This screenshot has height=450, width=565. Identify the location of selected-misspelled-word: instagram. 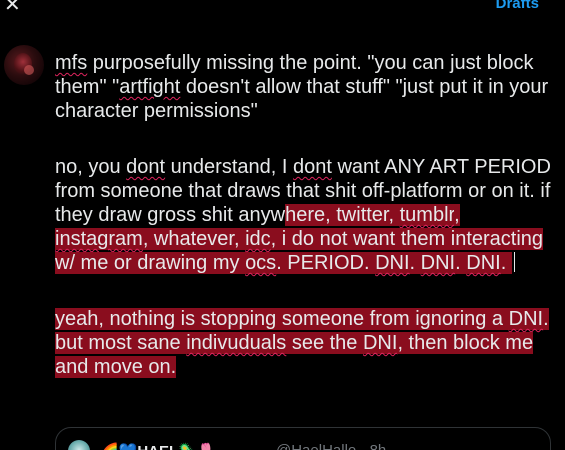
(99, 239).